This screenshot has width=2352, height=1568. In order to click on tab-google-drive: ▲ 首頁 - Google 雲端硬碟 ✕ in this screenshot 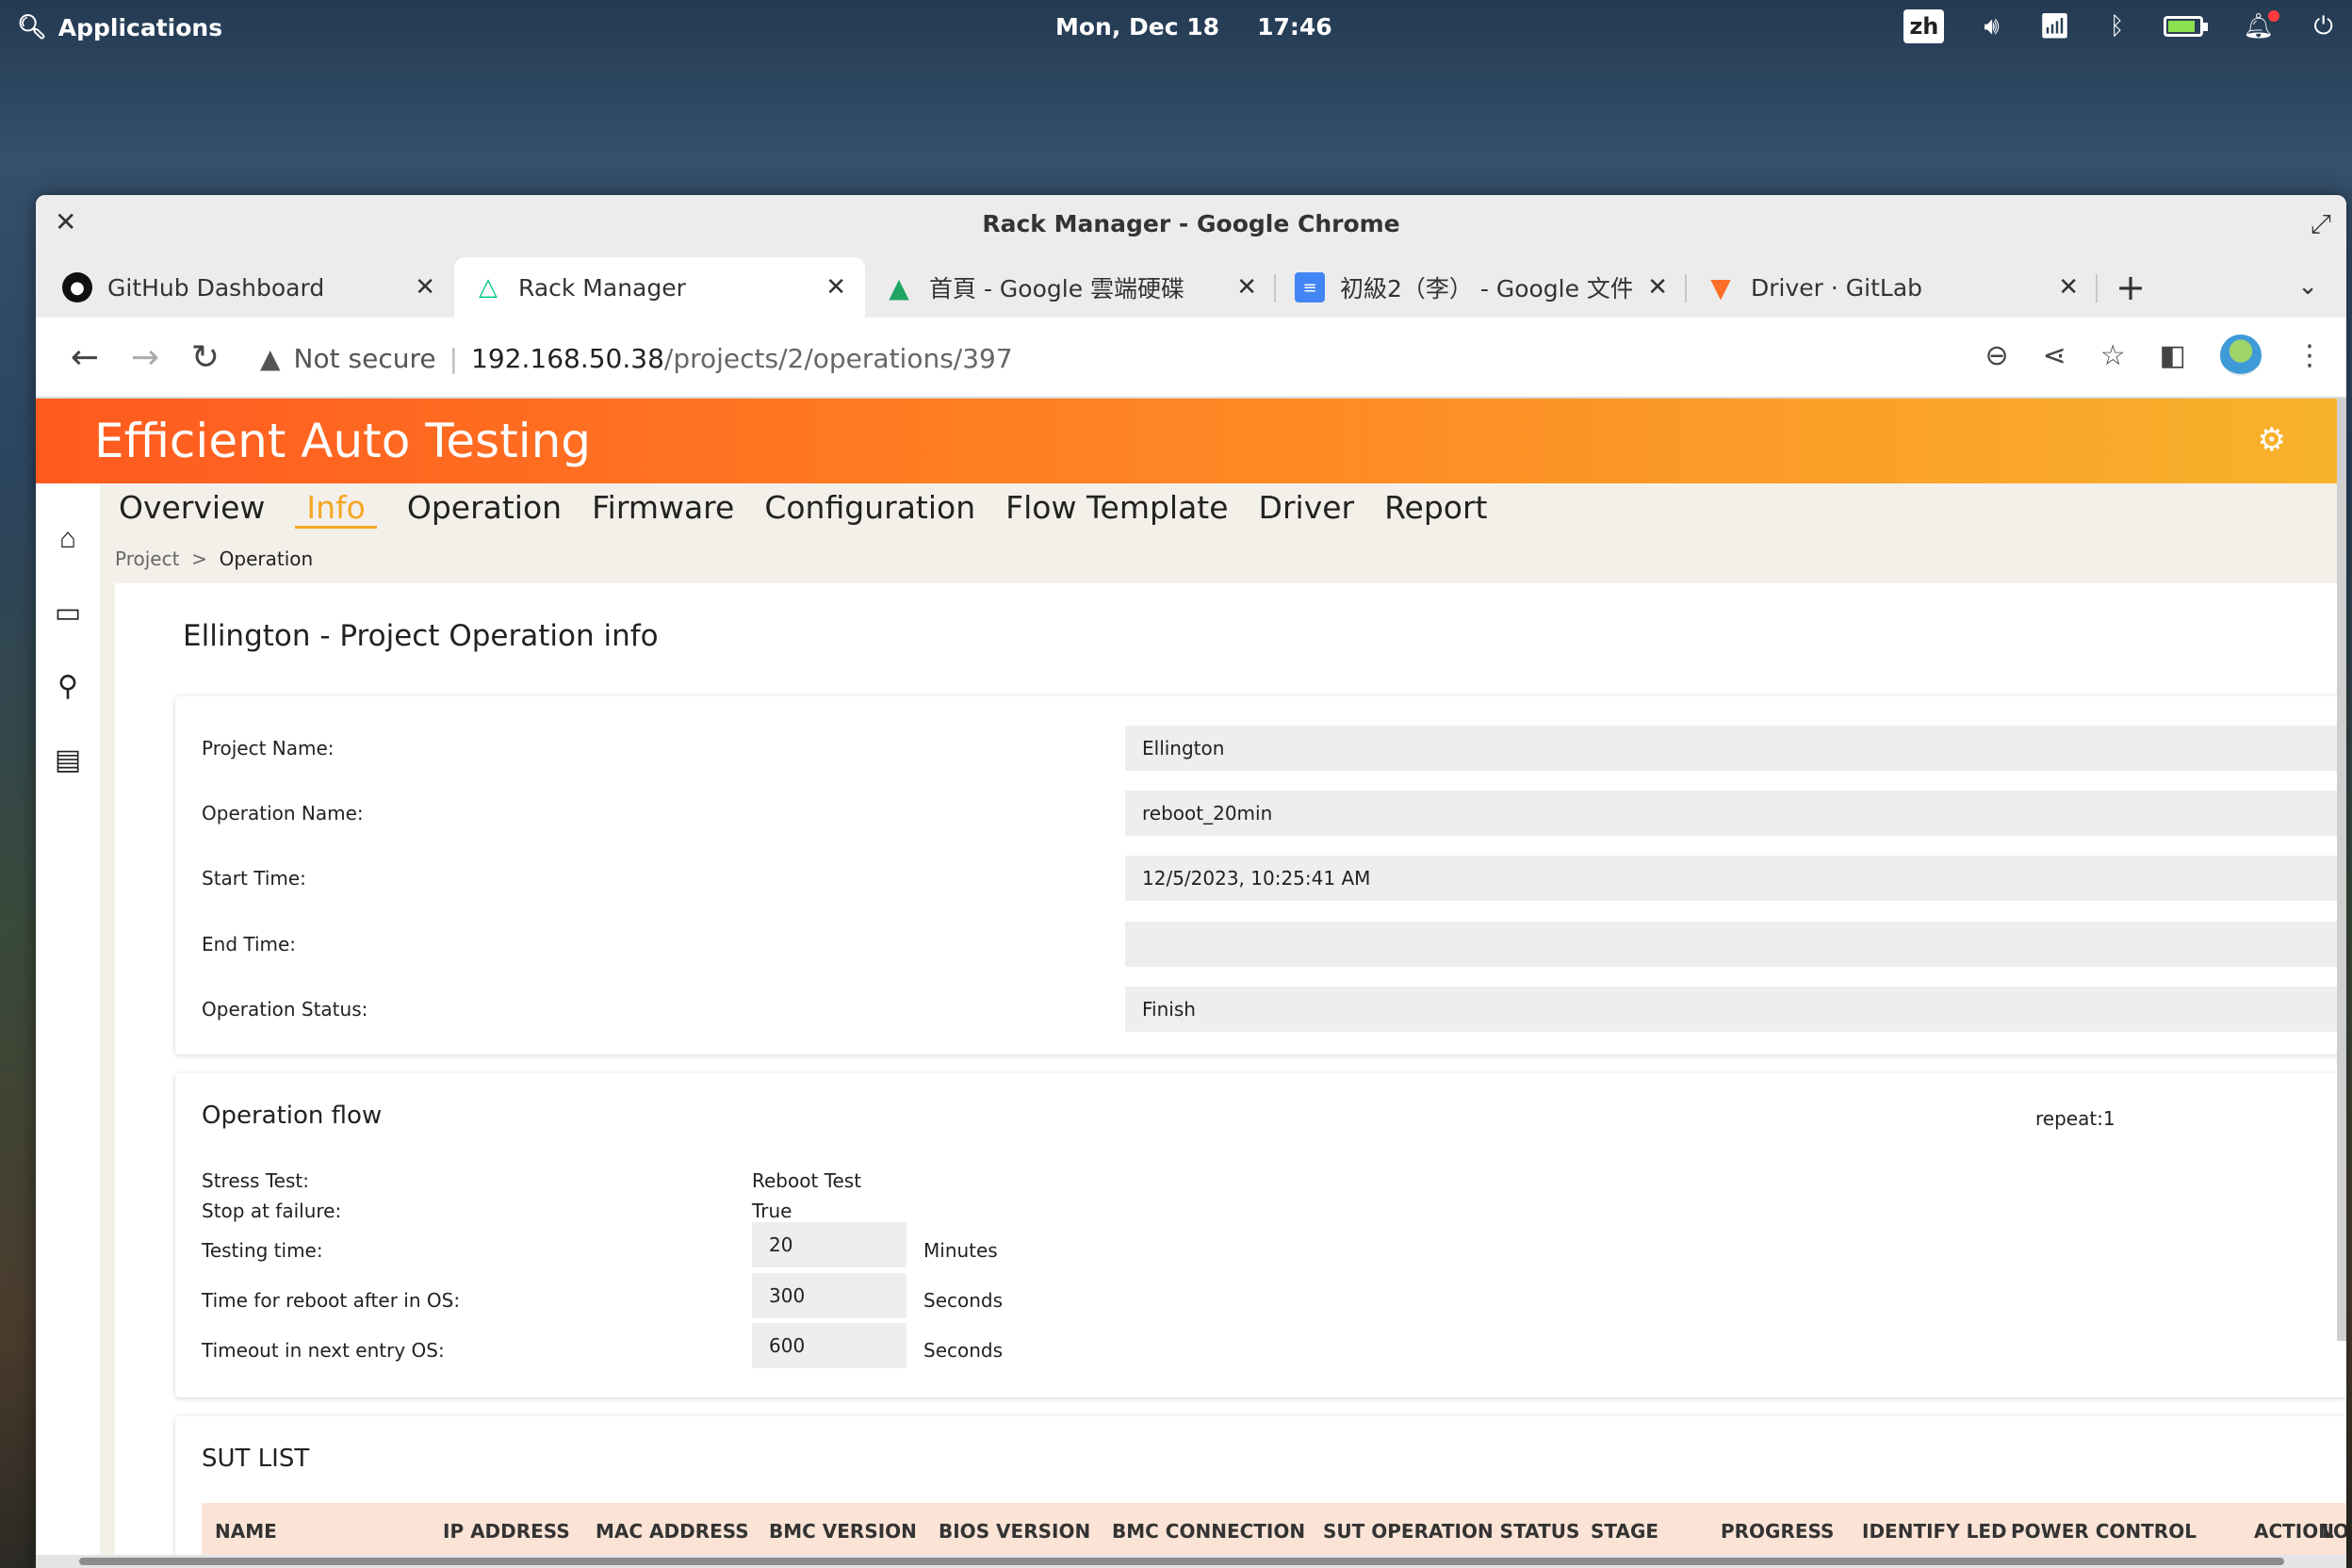, I will do `click(1070, 287)`.